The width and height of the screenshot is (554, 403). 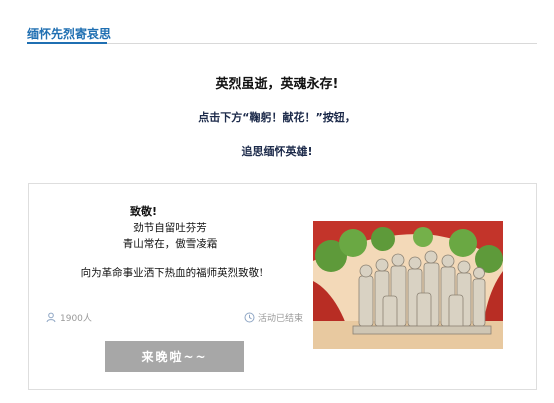 I want to click on participants-count: 1900人, so click(x=69, y=317).